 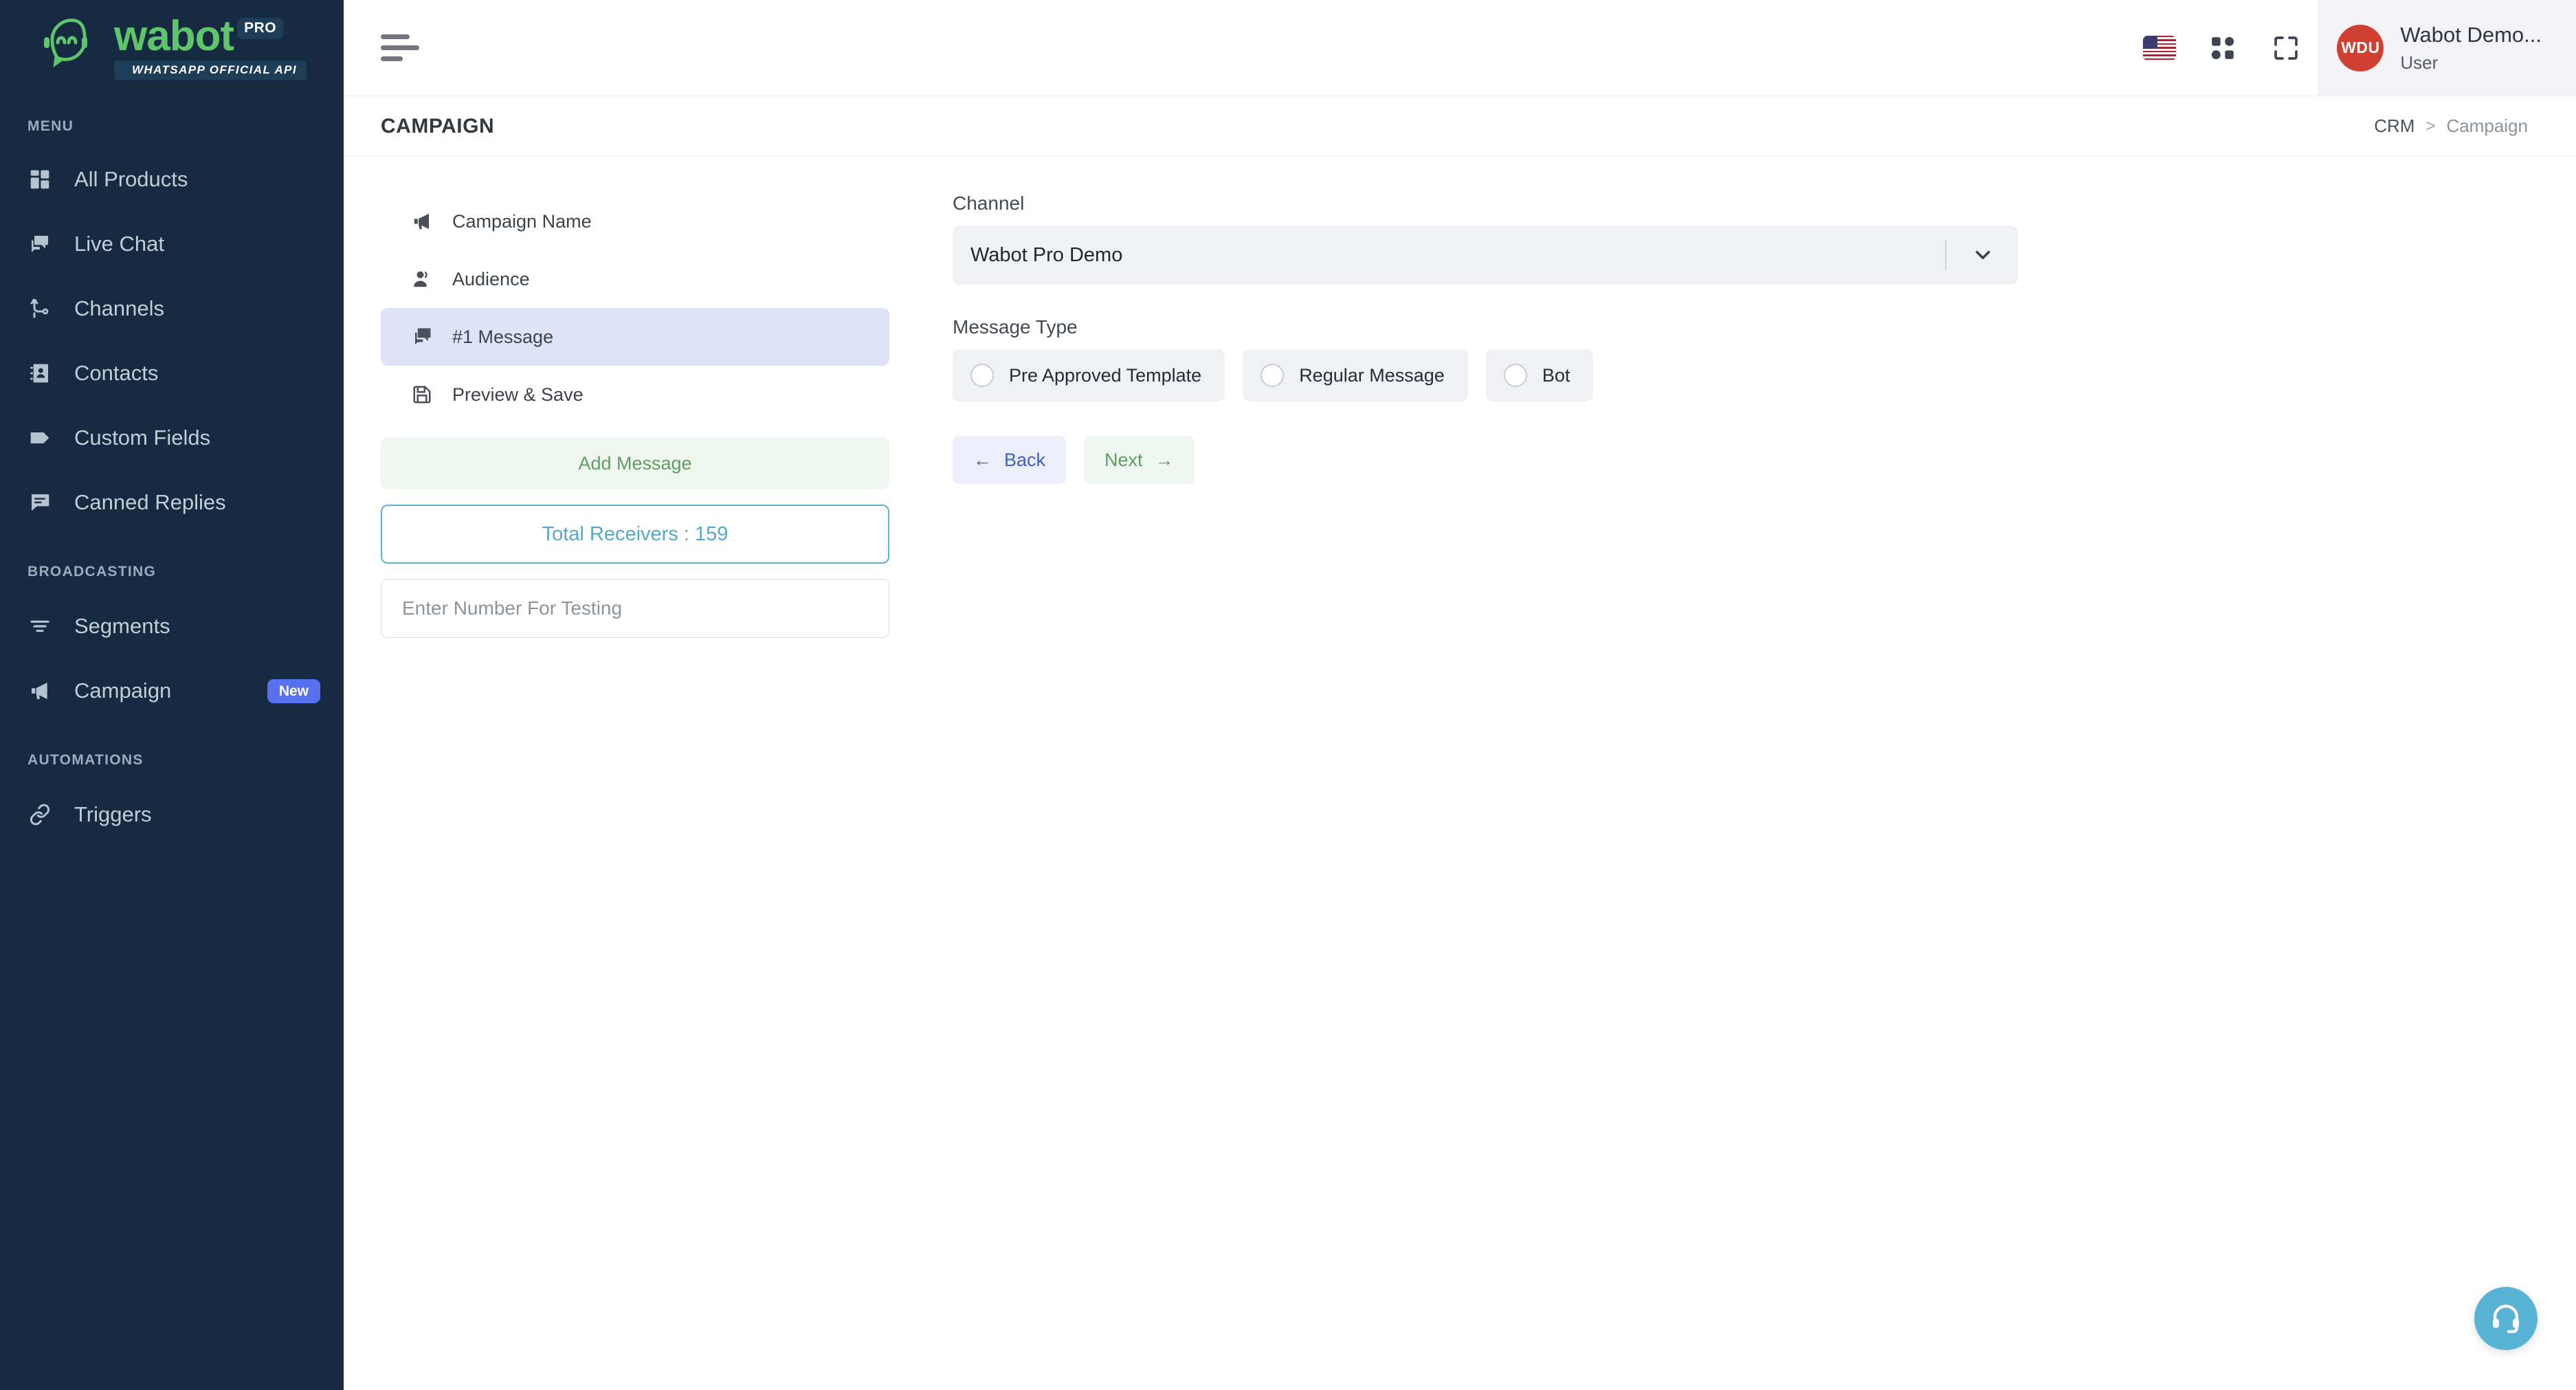 What do you see at coordinates (2286, 48) in the screenshot?
I see `fullscreen-icon` at bounding box center [2286, 48].